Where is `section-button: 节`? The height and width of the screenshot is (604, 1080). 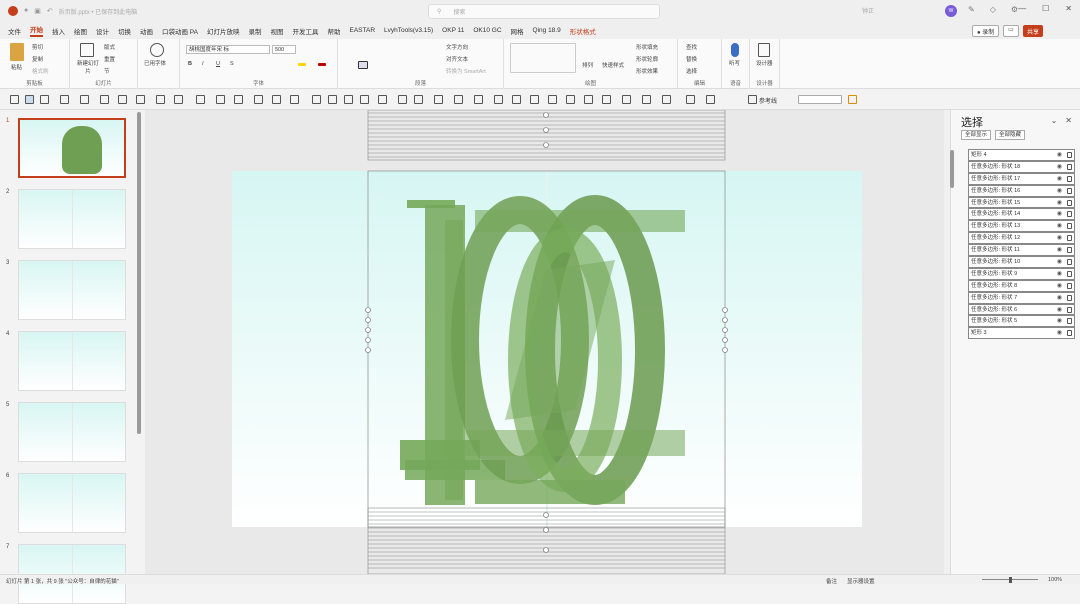 section-button: 节 is located at coordinates (107, 71).